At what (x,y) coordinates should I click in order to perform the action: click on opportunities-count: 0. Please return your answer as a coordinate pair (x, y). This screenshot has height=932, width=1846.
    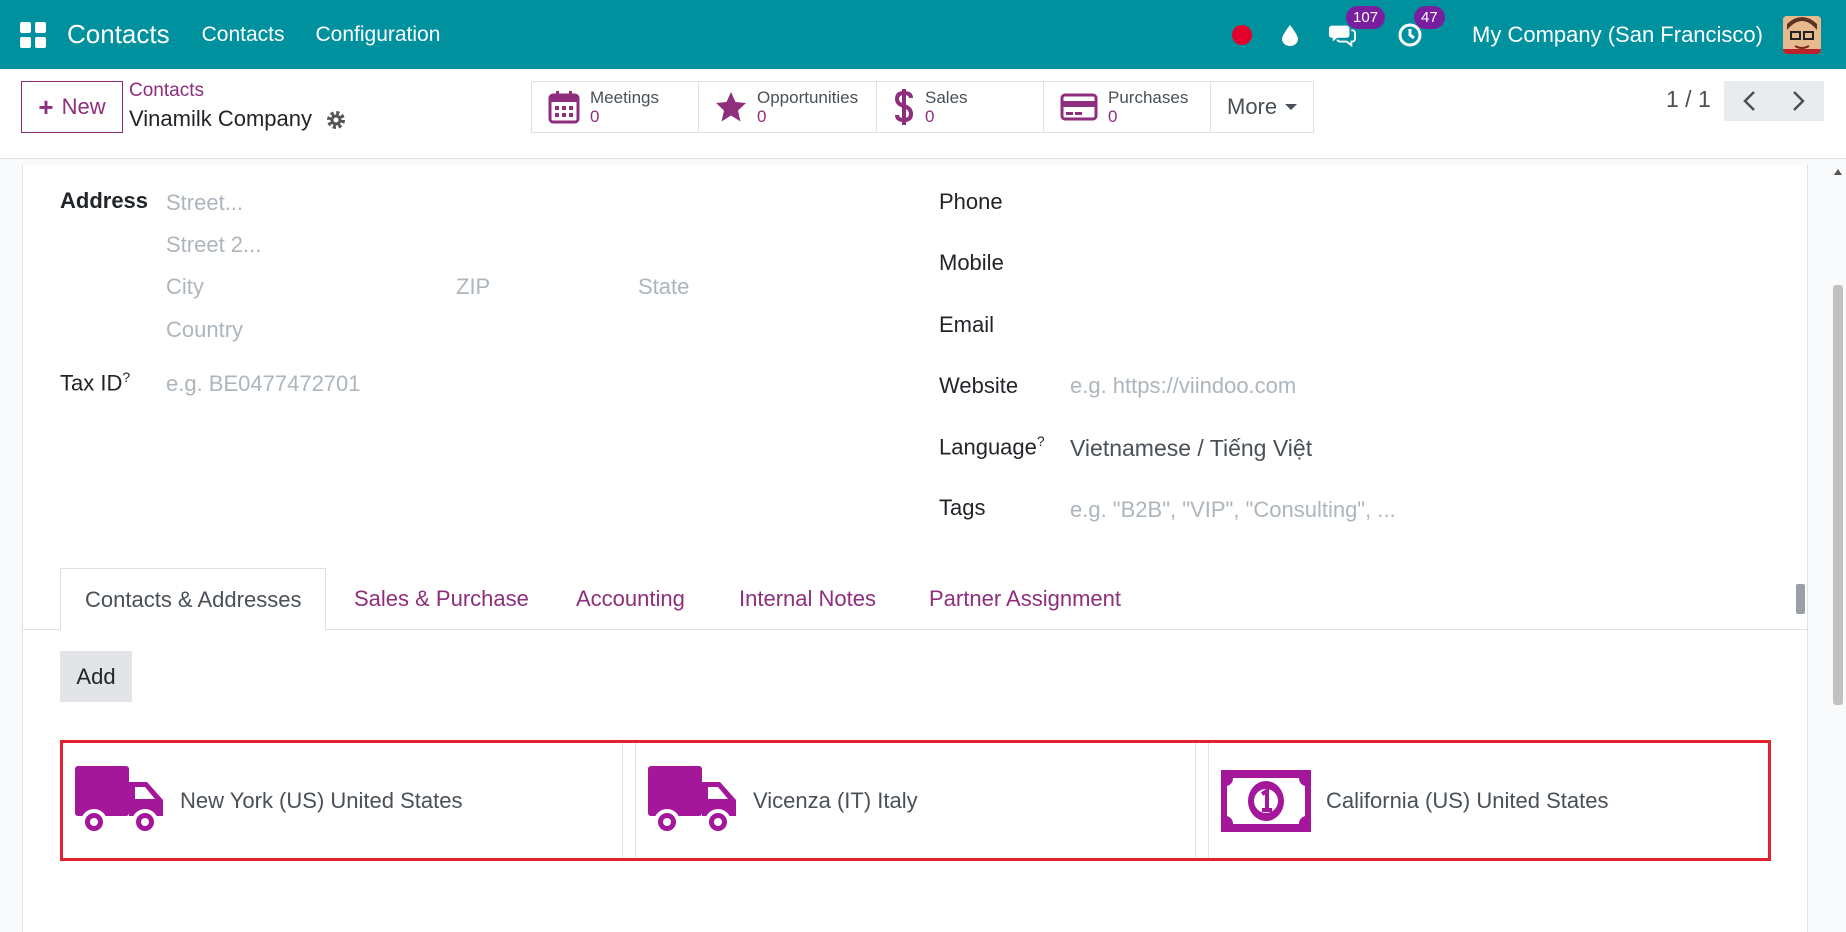
    Looking at the image, I should click on (762, 116).